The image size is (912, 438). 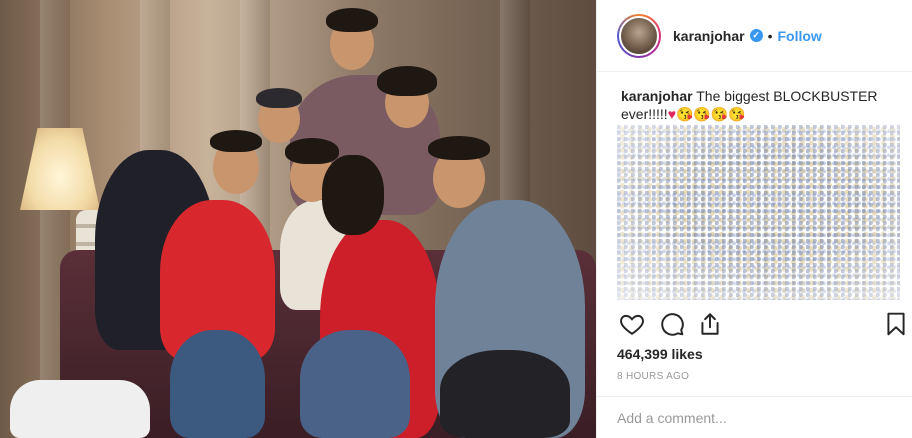 I want to click on kiss-emojis: 😘😘😘😘, so click(x=711, y=114).